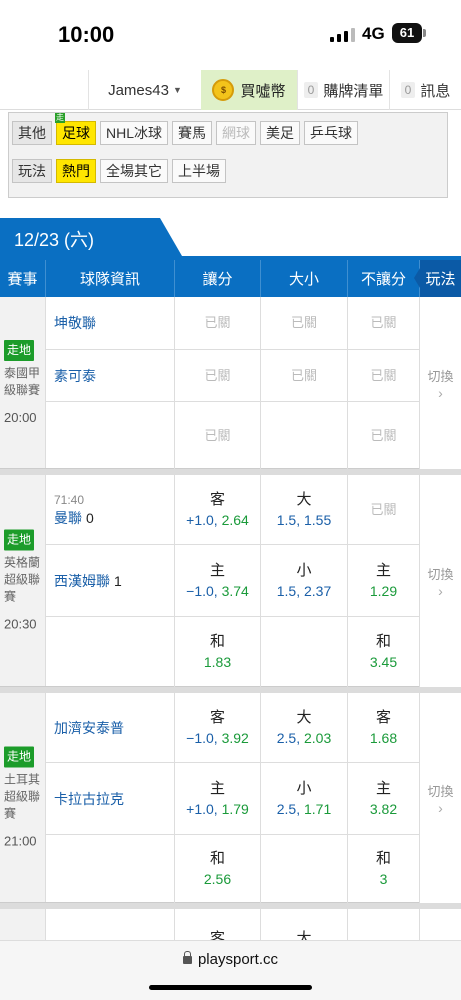  I want to click on user-menu: James43 ▼, so click(144, 90).